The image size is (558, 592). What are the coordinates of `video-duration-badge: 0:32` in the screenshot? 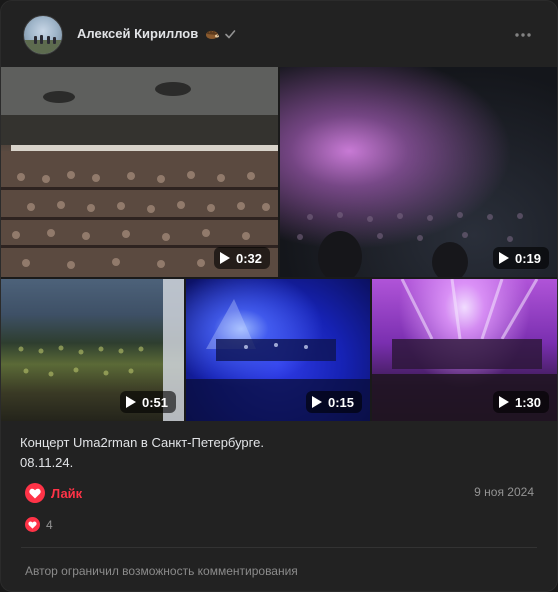 It's located at (241, 258).